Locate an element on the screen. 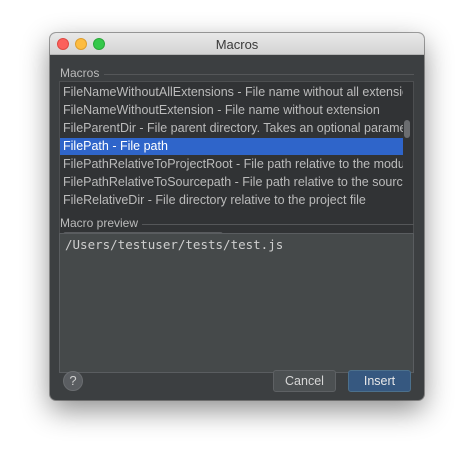 The height and width of the screenshot is (466, 474). cancel-button: Cancel is located at coordinates (304, 381).